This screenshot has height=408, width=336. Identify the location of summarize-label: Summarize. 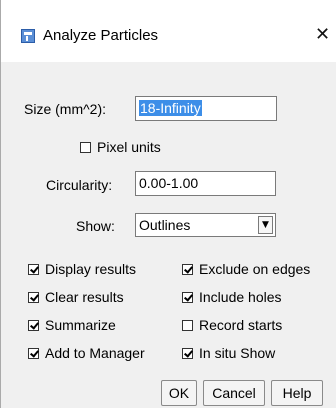
(80, 325).